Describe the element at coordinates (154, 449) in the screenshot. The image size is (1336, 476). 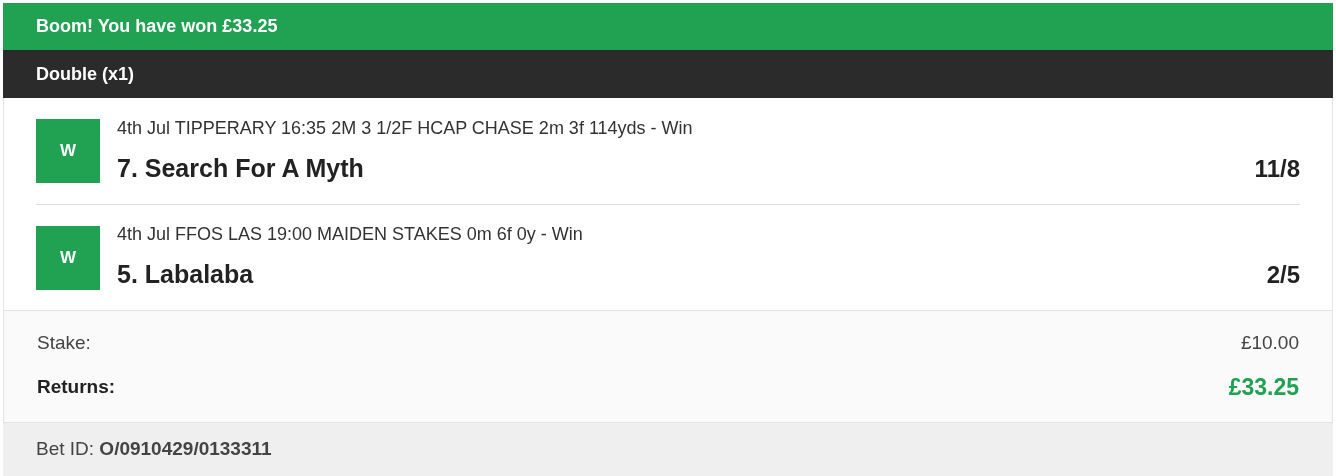
I see `bet-id: Bet ID: O/0910429/0133311` at that location.